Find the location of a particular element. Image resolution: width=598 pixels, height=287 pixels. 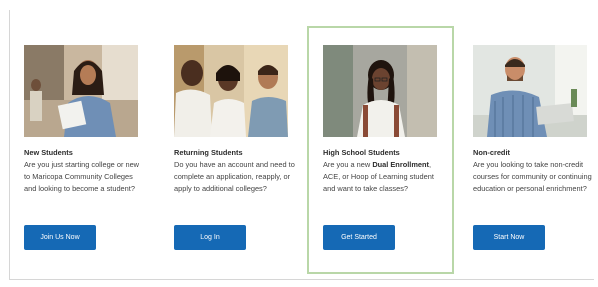

card-title: High School Students is located at coordinates (361, 152).